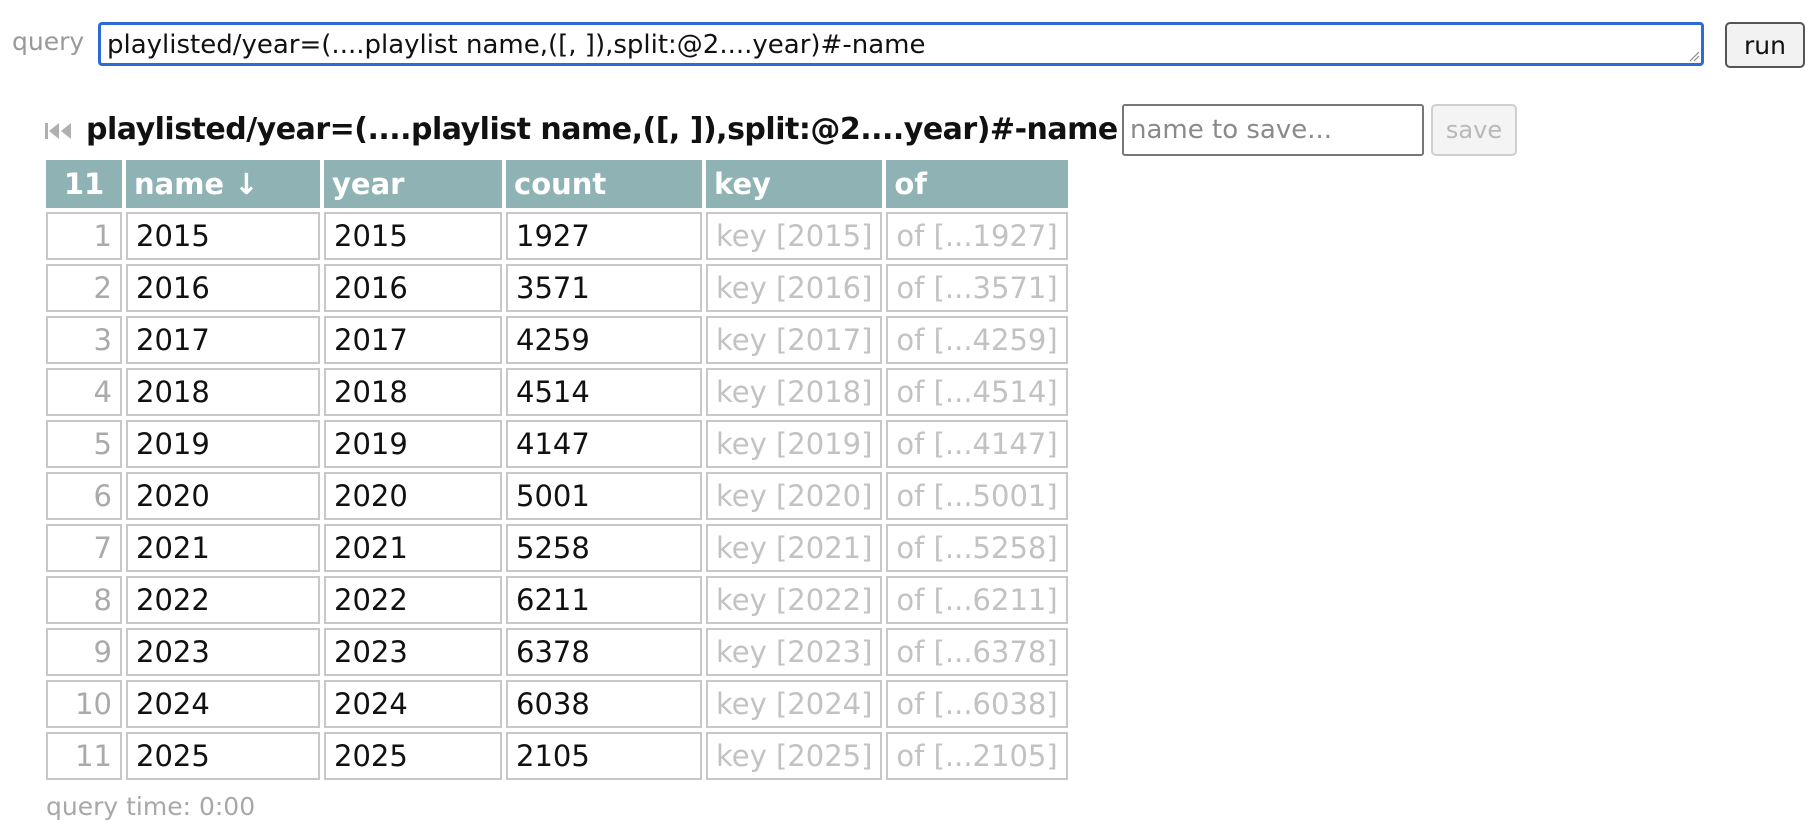 This screenshot has width=1818, height=832. Describe the element at coordinates (604, 340) in the screenshot. I see `cell-count: 4259` at that location.